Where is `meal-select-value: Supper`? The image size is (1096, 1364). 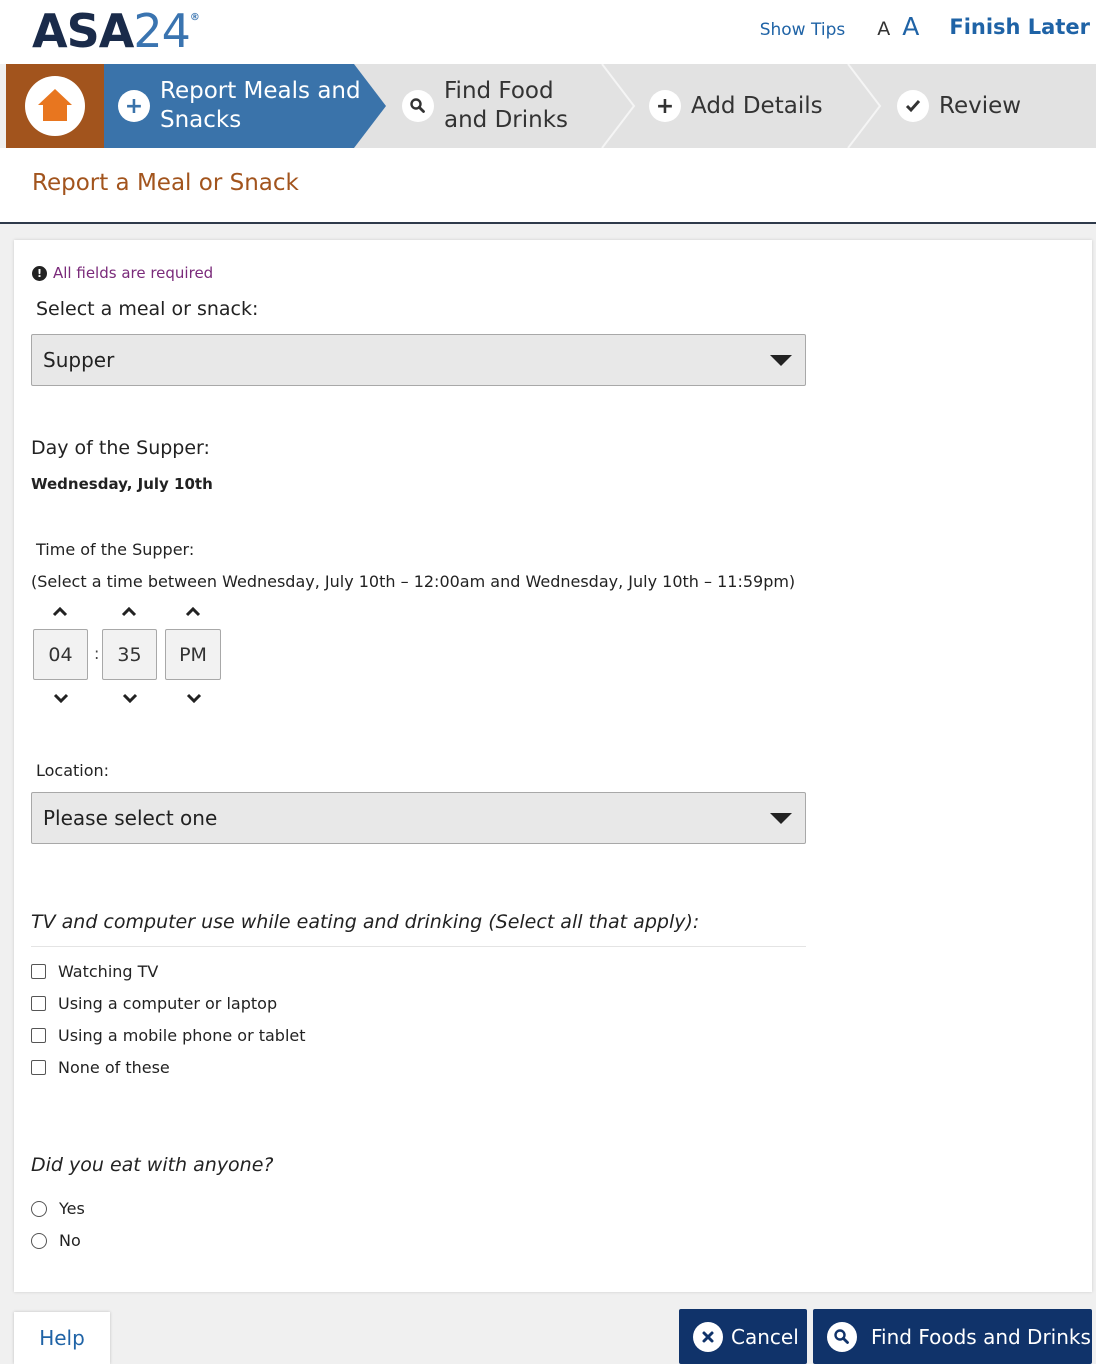
meal-select-value: Supper is located at coordinates (79, 360).